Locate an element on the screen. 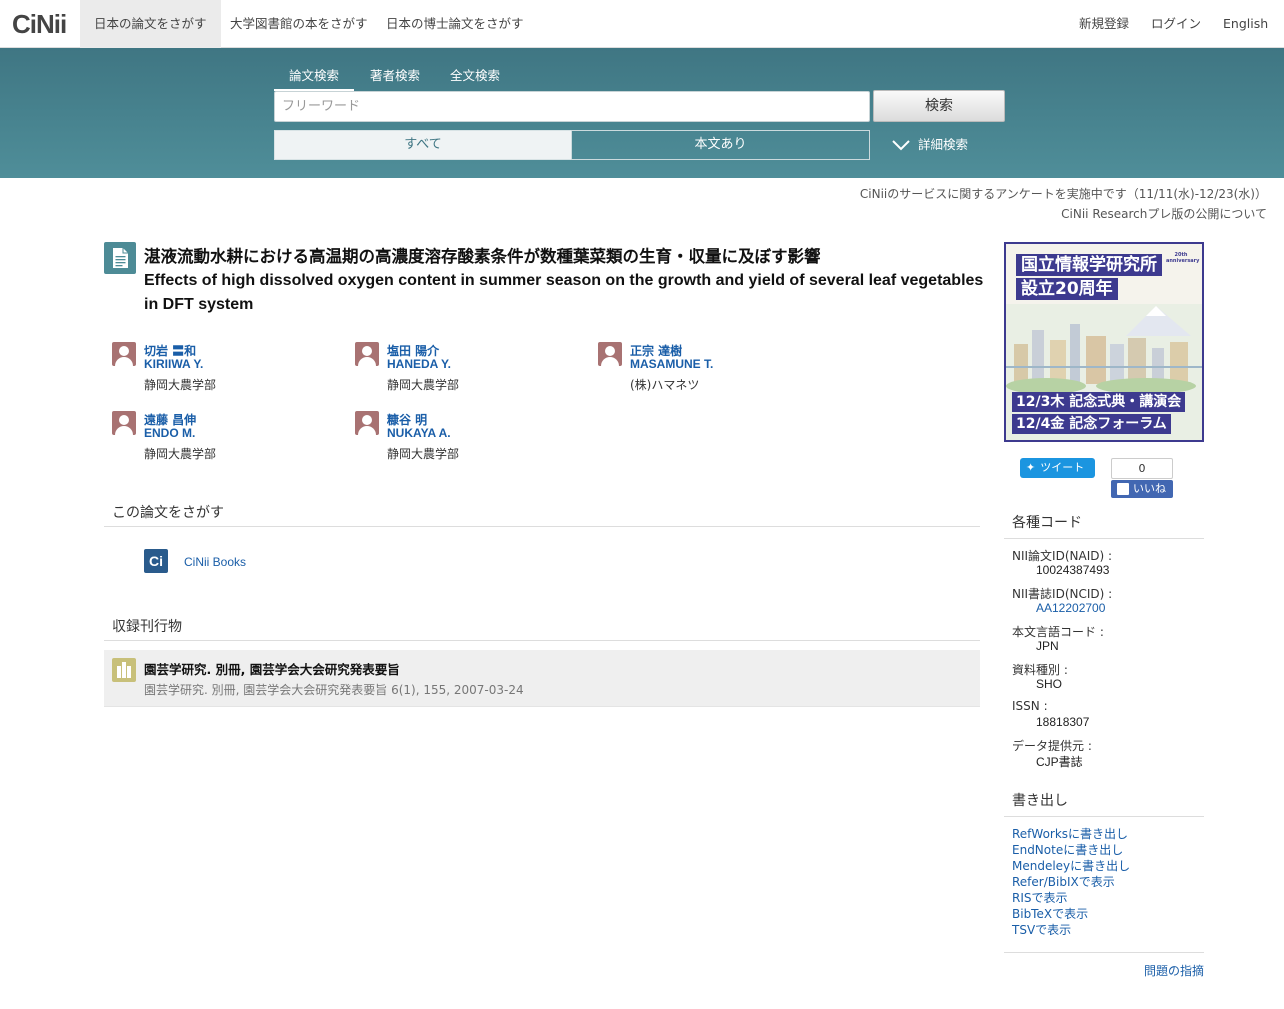  cinii-logo: CiNii is located at coordinates (39, 24).